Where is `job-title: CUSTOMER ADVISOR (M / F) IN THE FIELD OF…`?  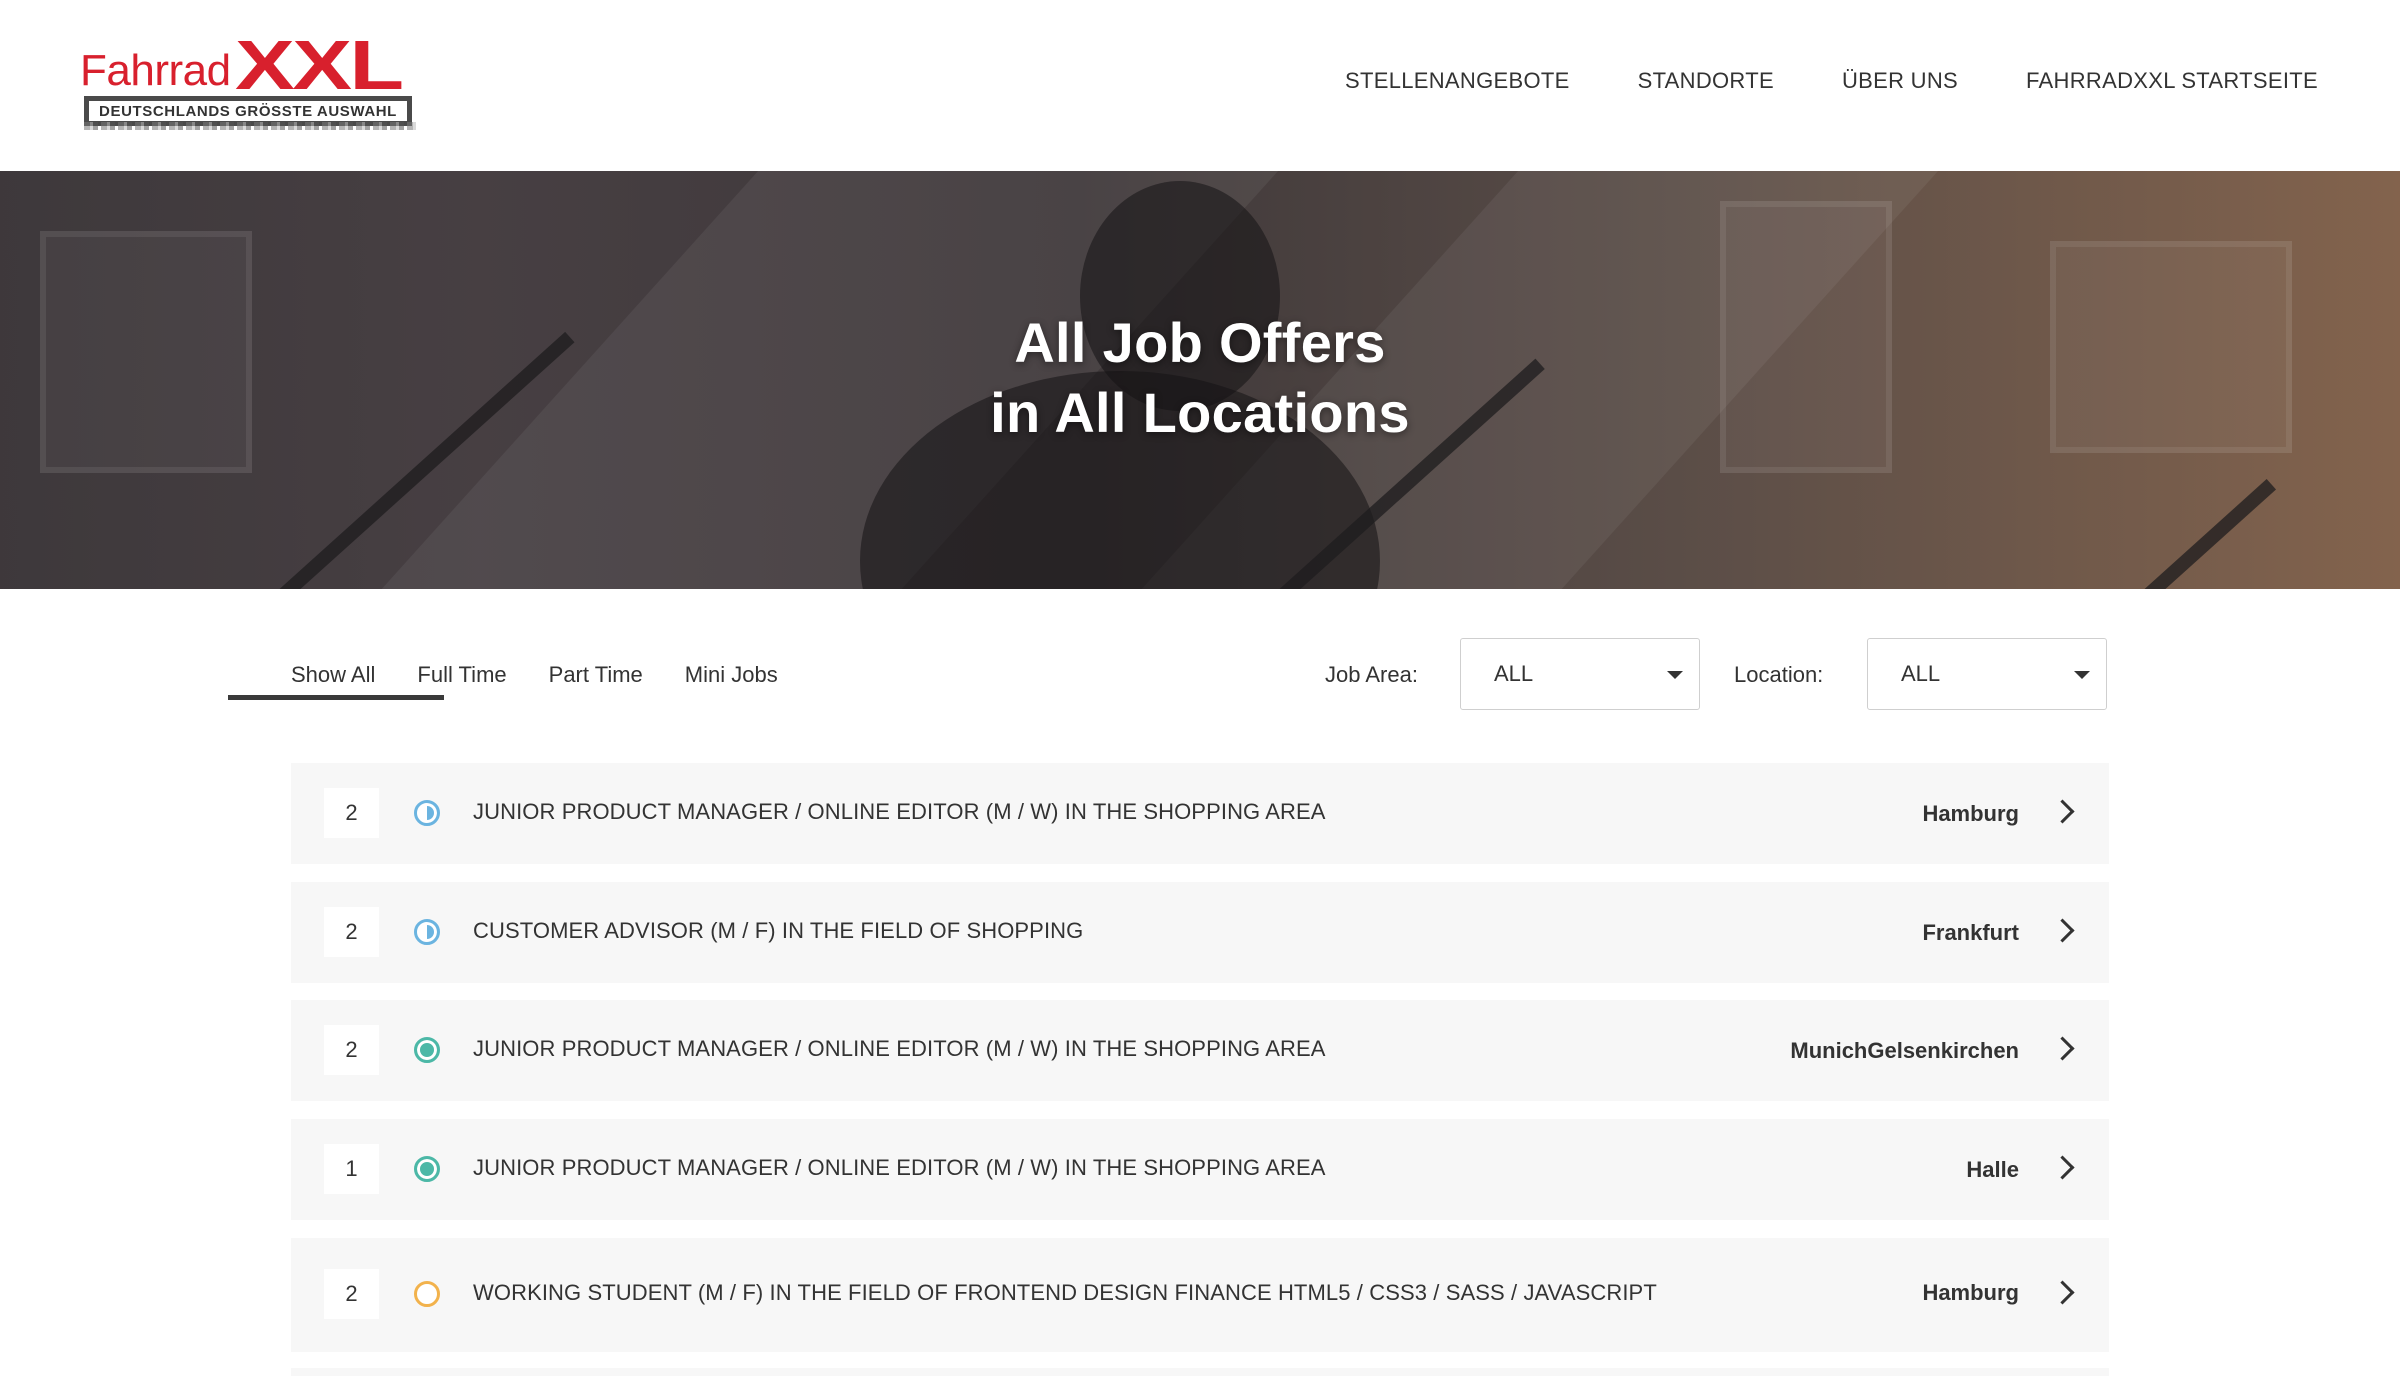
job-title: CUSTOMER ADVISOR (M / F) IN THE FIELD OF… is located at coordinates (778, 930).